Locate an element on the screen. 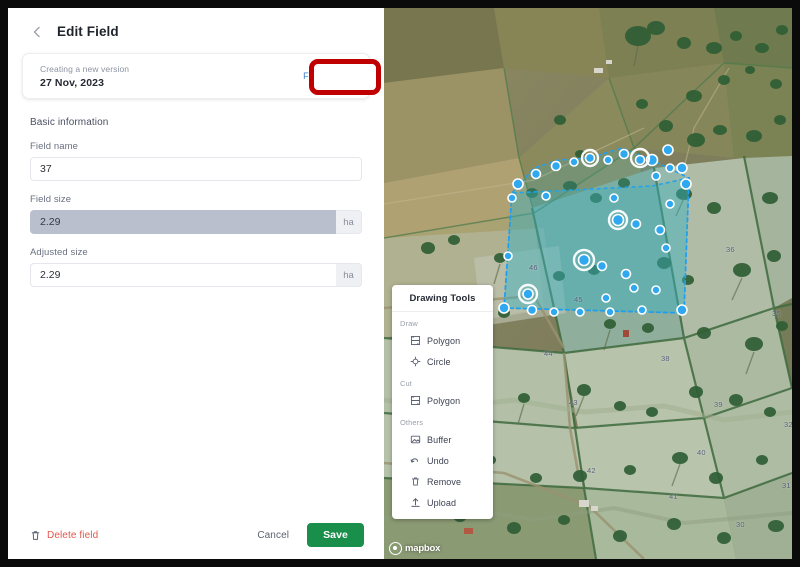  tool-item-others-upload: Upload is located at coordinates (442, 502).